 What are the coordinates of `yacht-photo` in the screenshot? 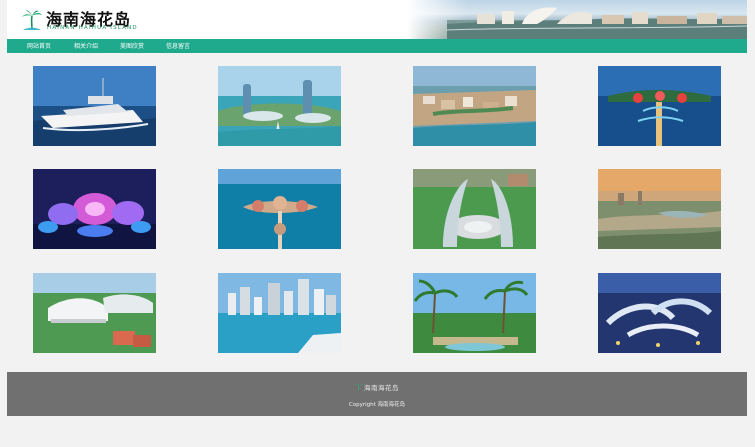 It's located at (94, 106).